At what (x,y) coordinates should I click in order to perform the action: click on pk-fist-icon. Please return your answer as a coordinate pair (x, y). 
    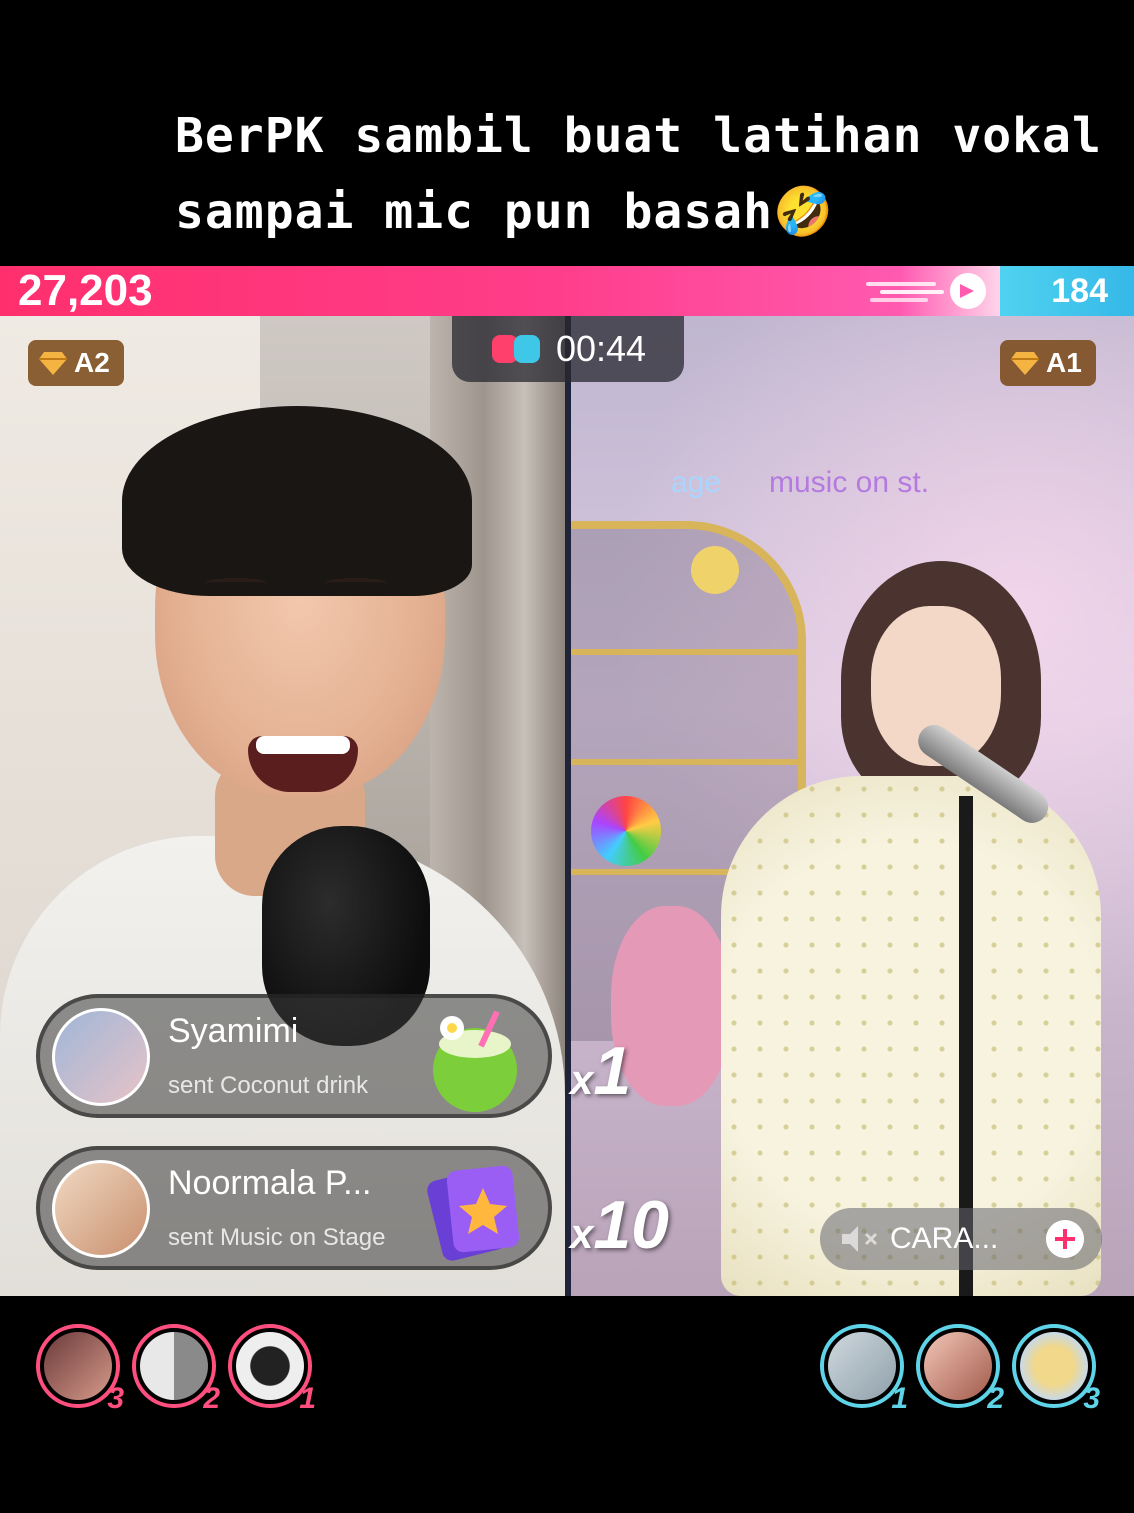
    Looking at the image, I should click on (515, 349).